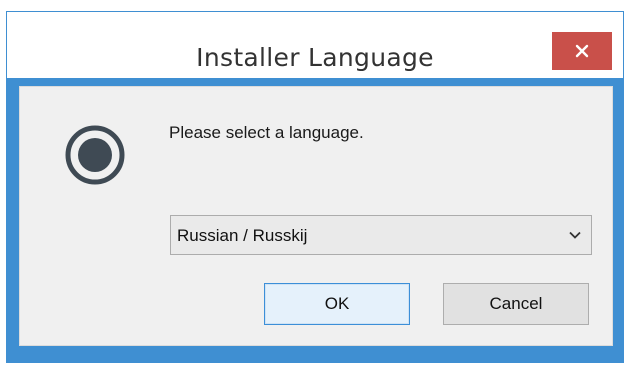  What do you see at coordinates (95, 155) in the screenshot?
I see `installer-icon` at bounding box center [95, 155].